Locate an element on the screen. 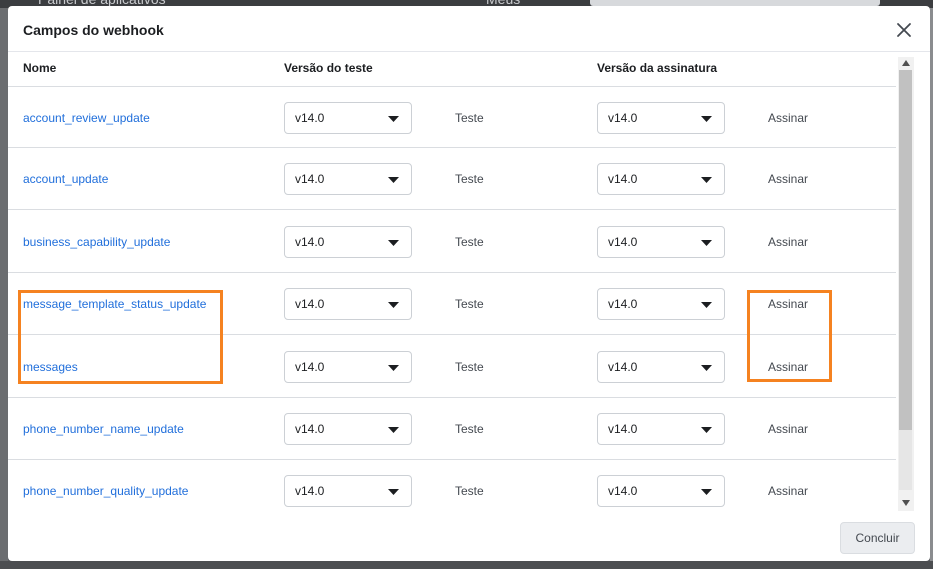  column-header-test-version: Versão do teste is located at coordinates (328, 68).